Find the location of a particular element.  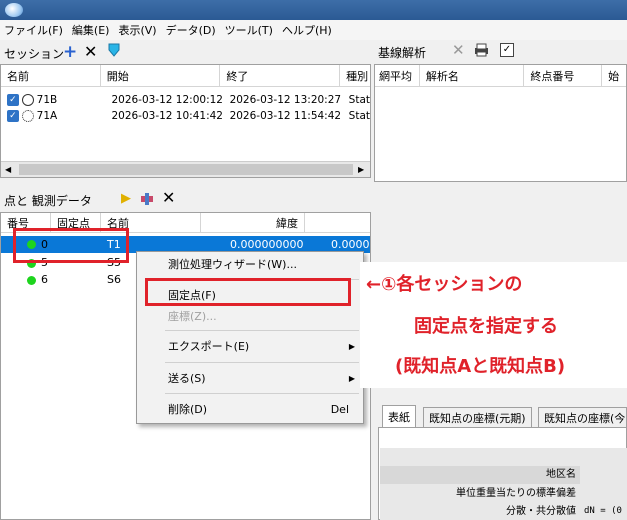

report-label: 分散・共分散値 is located at coordinates (541, 511).